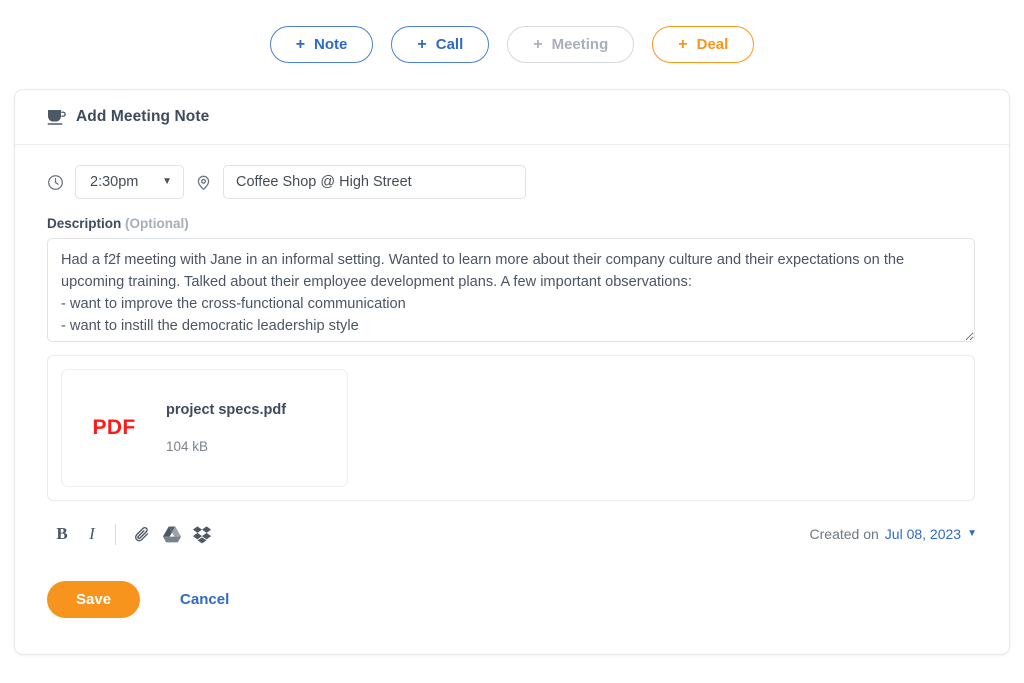  I want to click on description-textarea, so click(511, 290).